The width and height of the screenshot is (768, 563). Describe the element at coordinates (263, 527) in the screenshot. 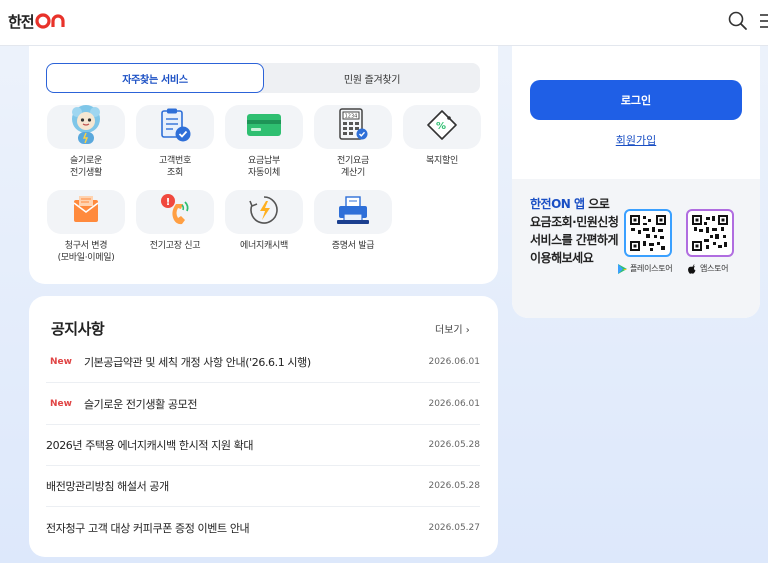

I see `notice-item: 전자청구 고객 대상 커피쿠폰 증정 이벤트 안내 2026.05.27` at that location.